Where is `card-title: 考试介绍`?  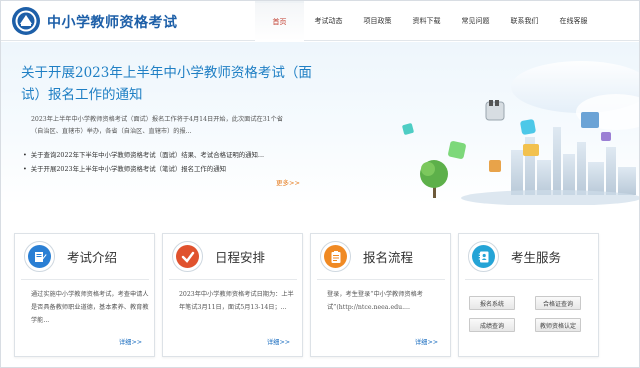
card-title: 考试介绍 is located at coordinates (92, 256).